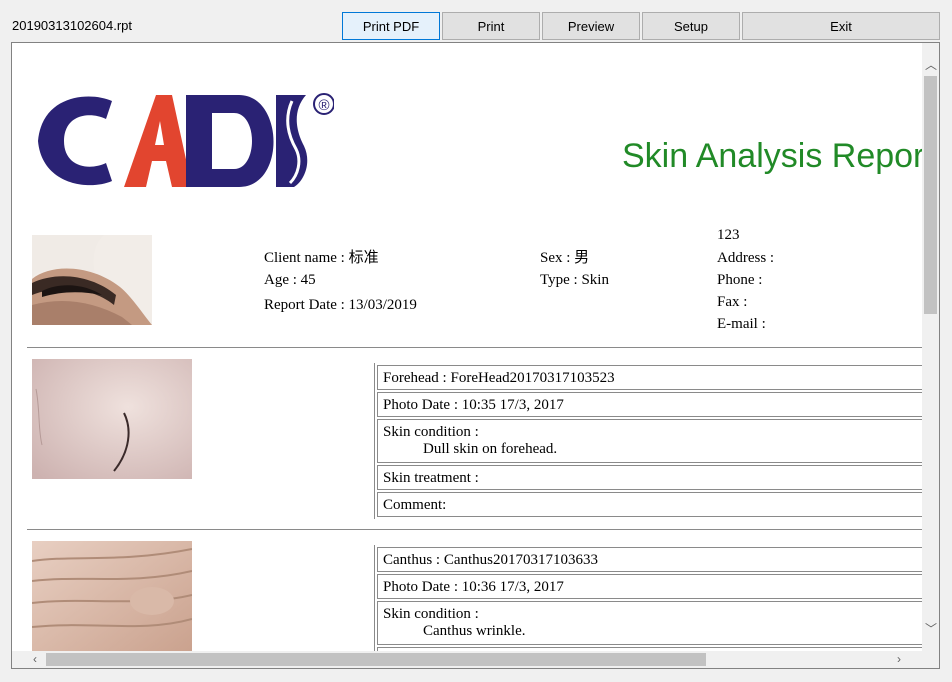 This screenshot has width=952, height=682. What do you see at coordinates (650, 377) in the screenshot?
I see `area-cell: Forehead : ForeHead20170317103523` at bounding box center [650, 377].